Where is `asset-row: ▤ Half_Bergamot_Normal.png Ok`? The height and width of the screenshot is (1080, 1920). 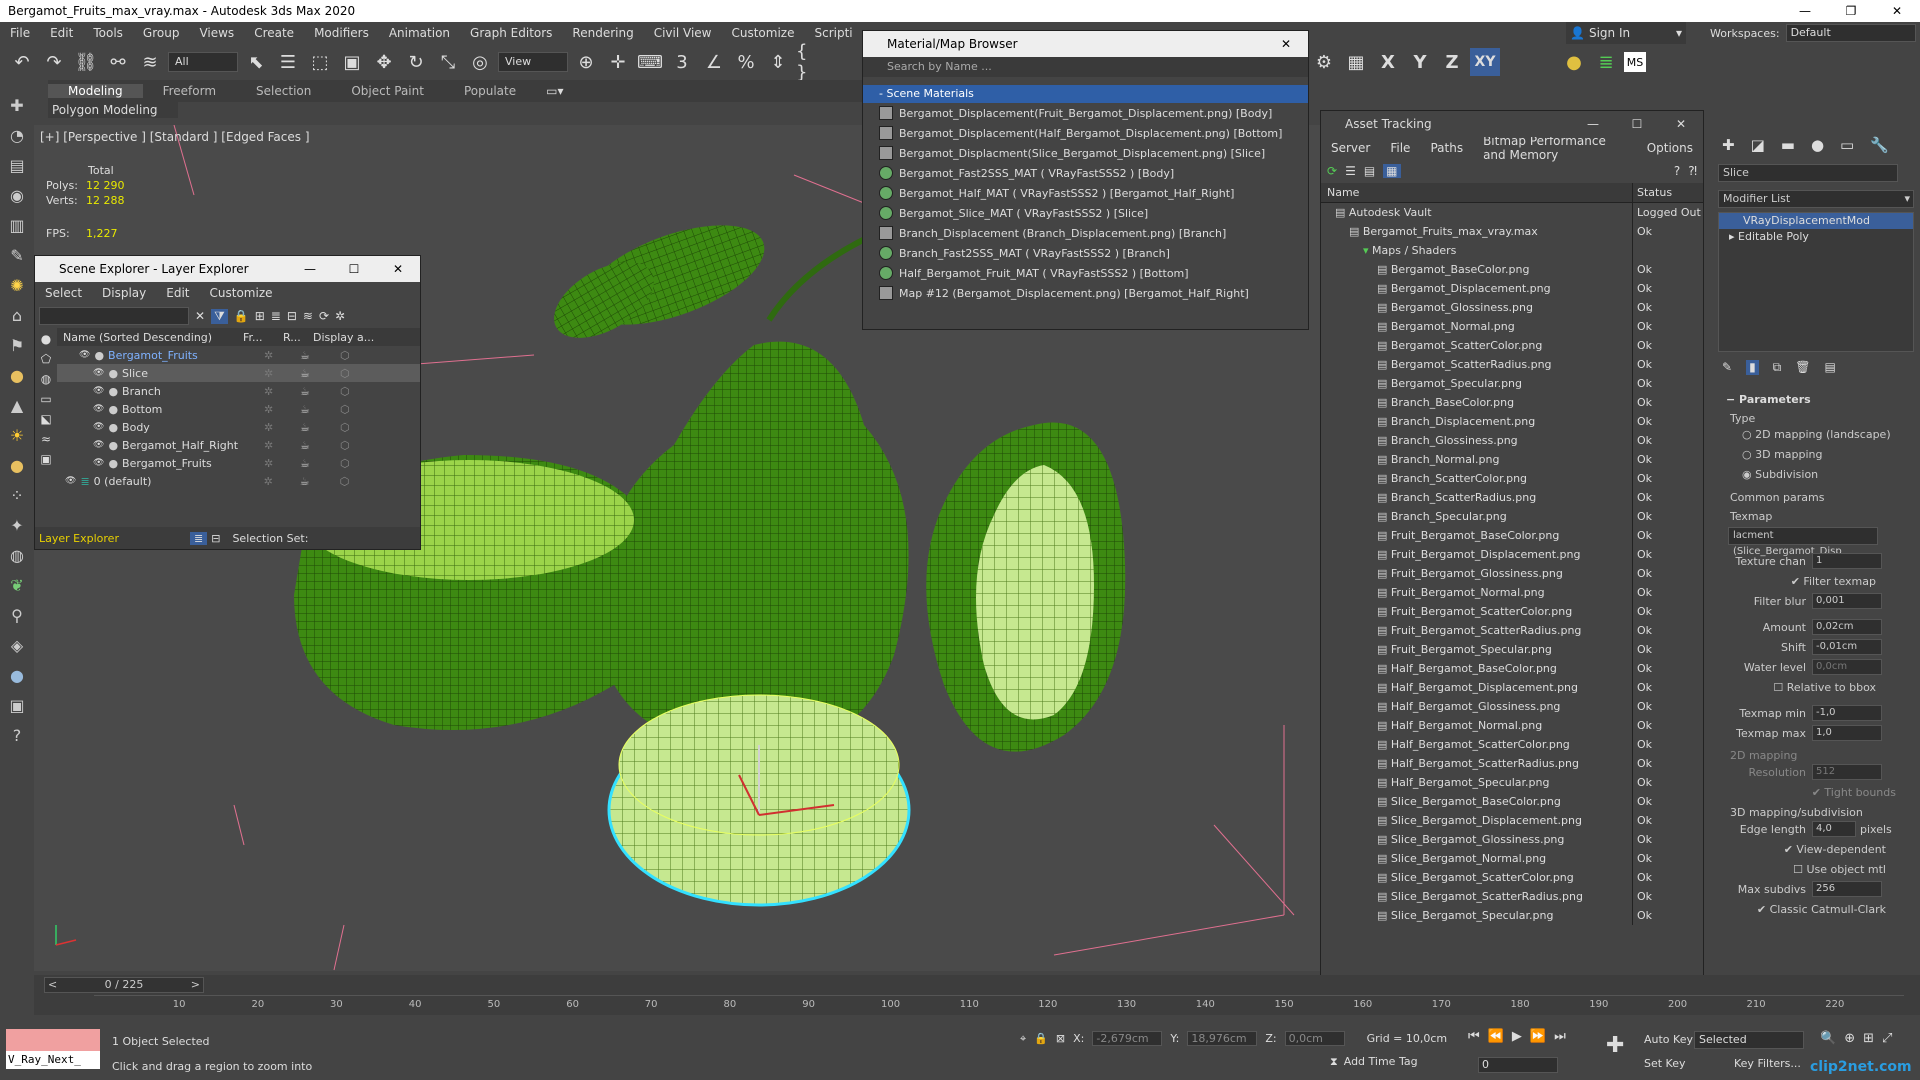 asset-row: ▤ Half_Bergamot_Normal.png Ok is located at coordinates (1512, 725).